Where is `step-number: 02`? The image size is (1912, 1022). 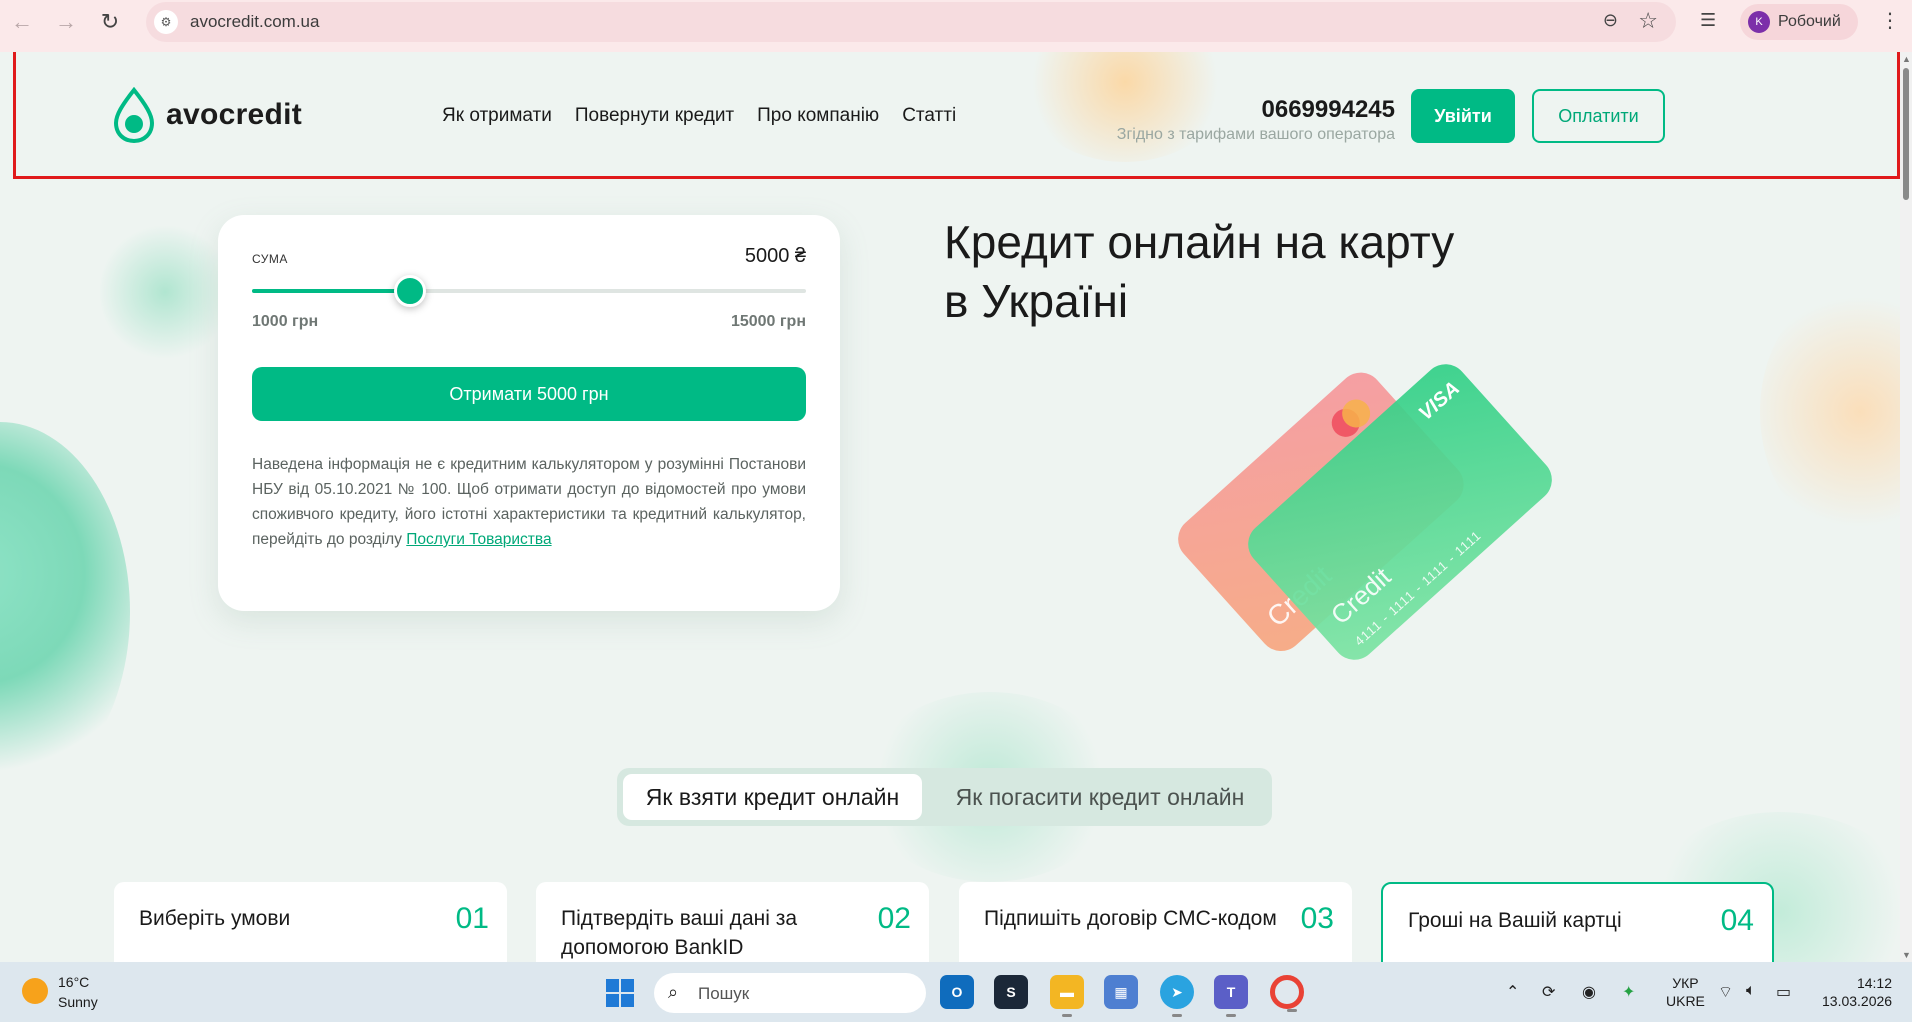
step-number: 02 is located at coordinates (894, 918).